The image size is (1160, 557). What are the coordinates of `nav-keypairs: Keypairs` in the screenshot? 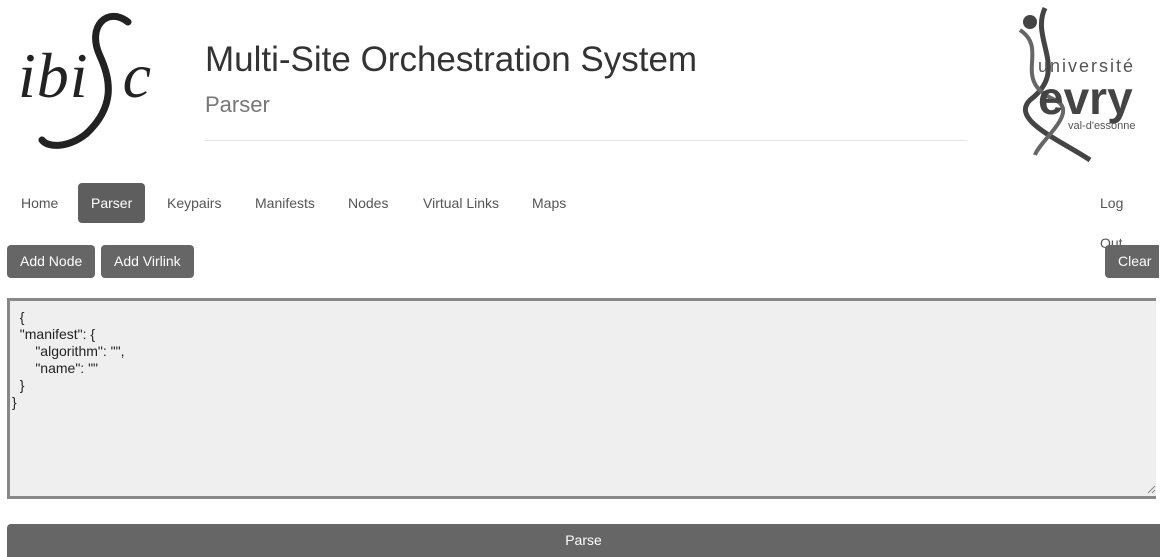 It's located at (194, 203).